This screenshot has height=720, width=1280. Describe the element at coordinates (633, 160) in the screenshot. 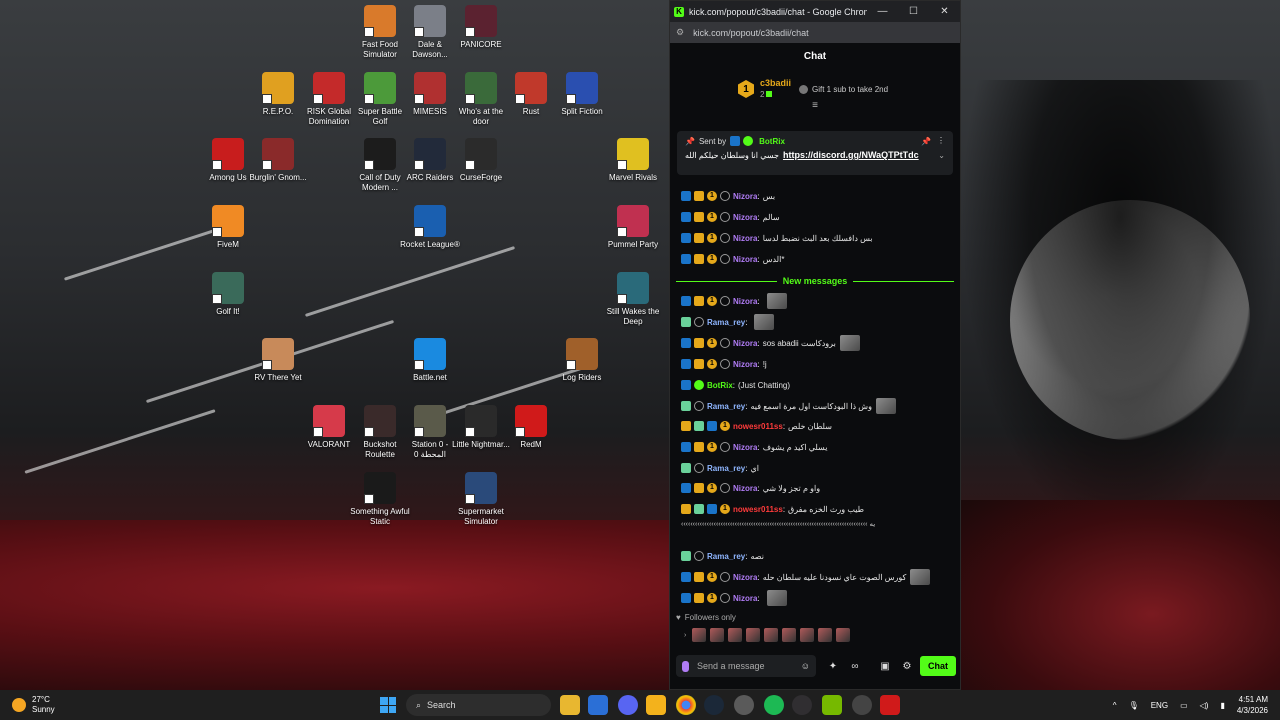

I see `desktop-icon: Marvel Rivals` at that location.